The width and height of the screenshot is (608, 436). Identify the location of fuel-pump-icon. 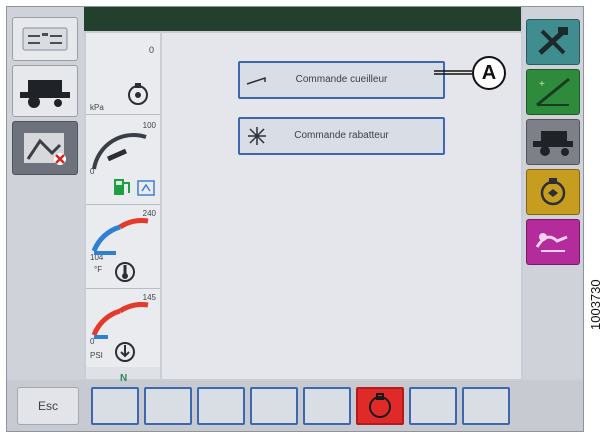
(122, 187).